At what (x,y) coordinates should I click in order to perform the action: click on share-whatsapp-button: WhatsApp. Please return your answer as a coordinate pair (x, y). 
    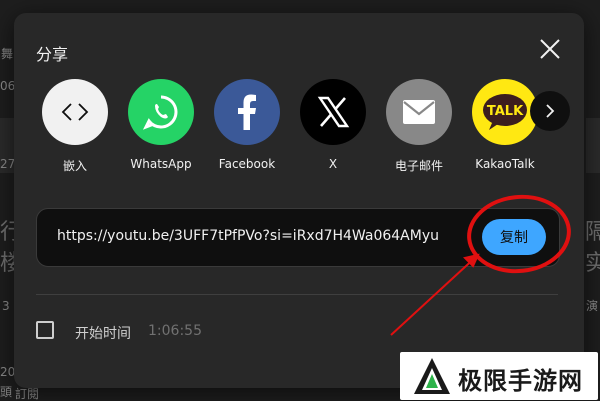
    Looking at the image, I should click on (161, 129).